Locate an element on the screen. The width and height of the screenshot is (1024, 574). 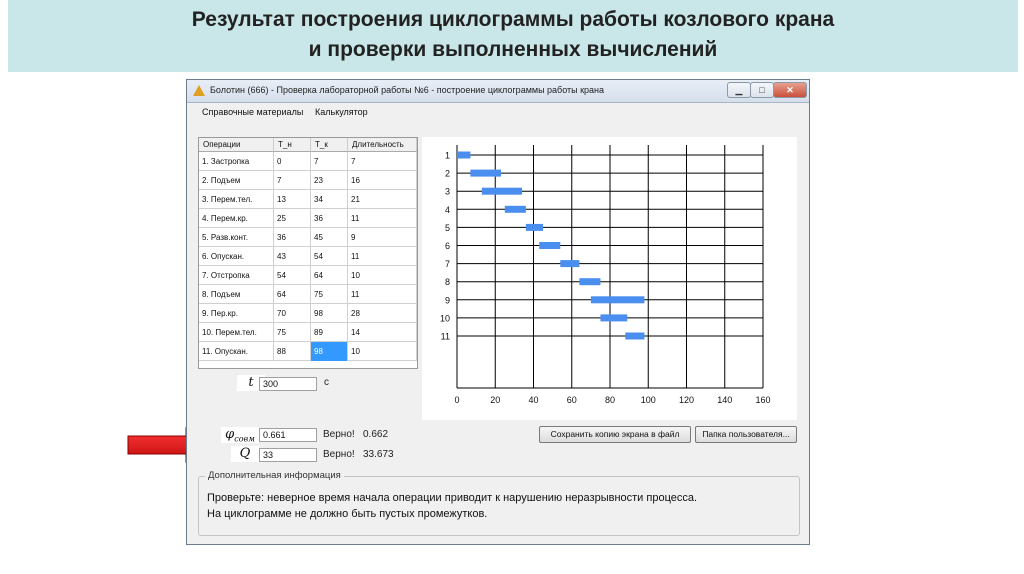
cell-duration: 14 is located at coordinates (382, 332).